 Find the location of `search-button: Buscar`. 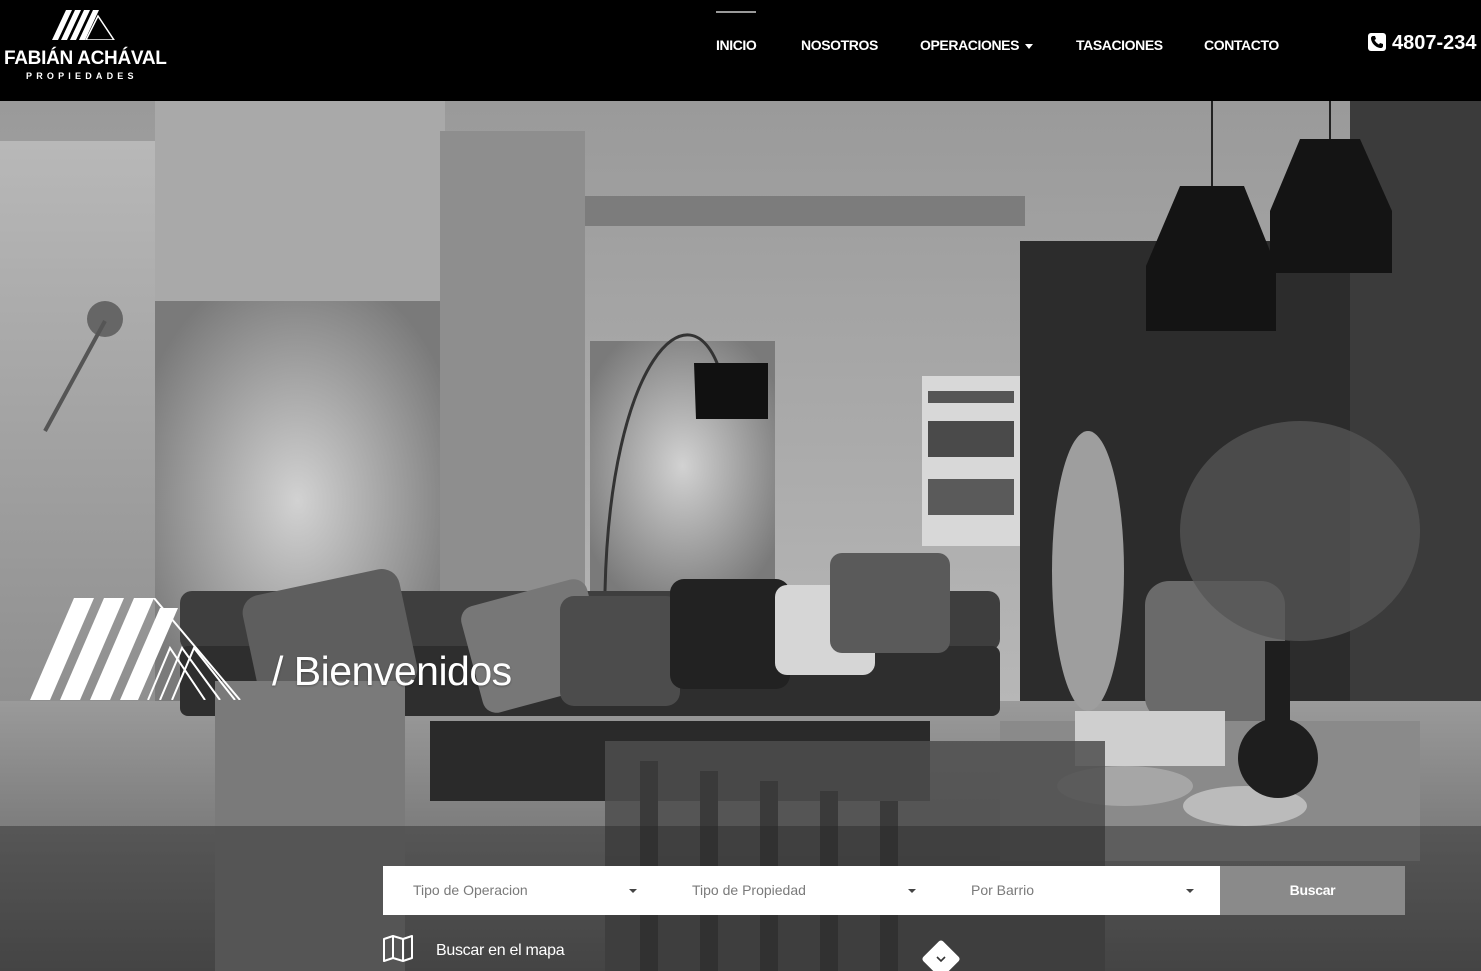

search-button: Buscar is located at coordinates (1312, 890).